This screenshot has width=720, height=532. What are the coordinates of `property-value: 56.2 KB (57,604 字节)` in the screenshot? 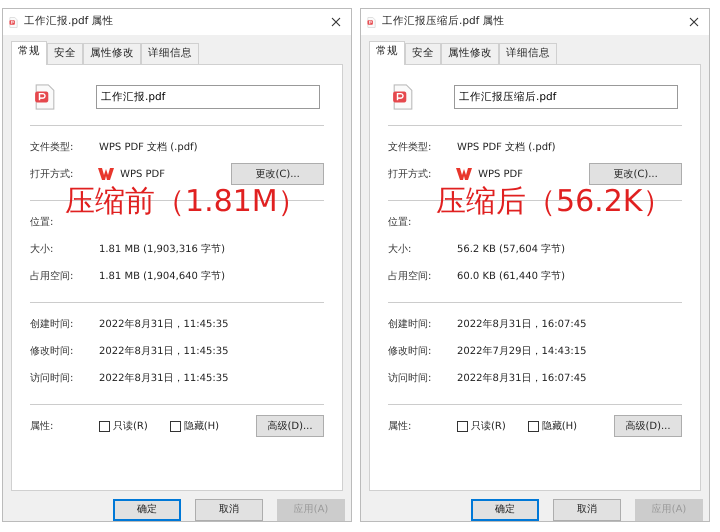 It's located at (511, 249).